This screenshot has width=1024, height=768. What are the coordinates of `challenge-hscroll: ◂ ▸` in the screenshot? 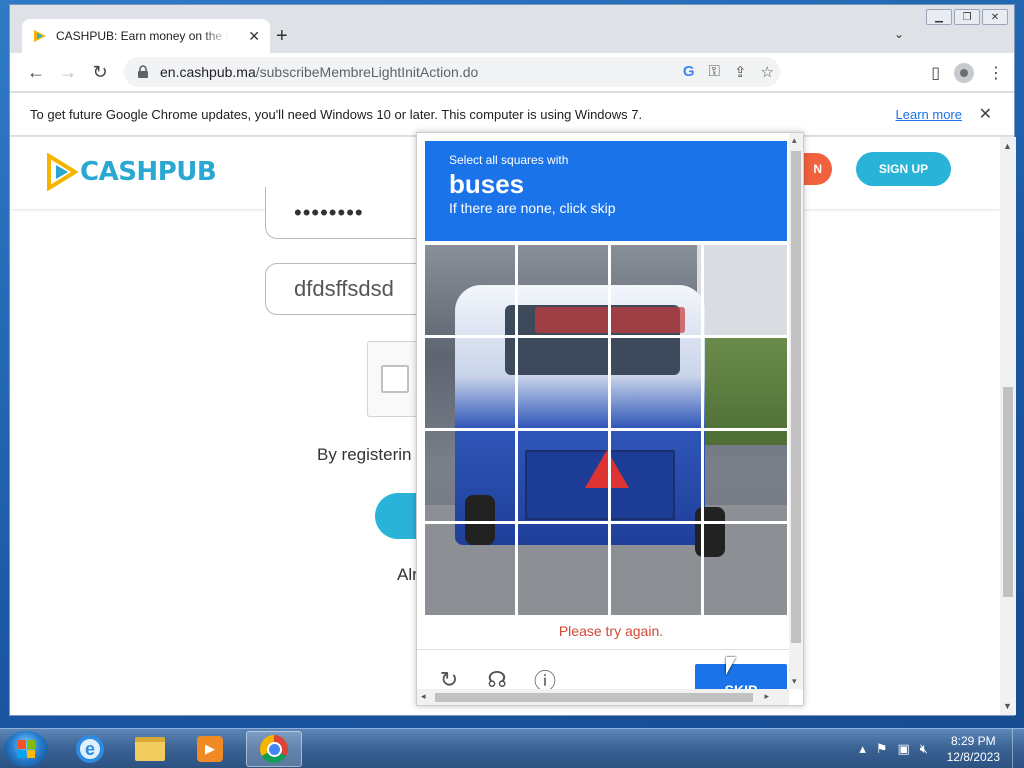 It's located at (603, 697).